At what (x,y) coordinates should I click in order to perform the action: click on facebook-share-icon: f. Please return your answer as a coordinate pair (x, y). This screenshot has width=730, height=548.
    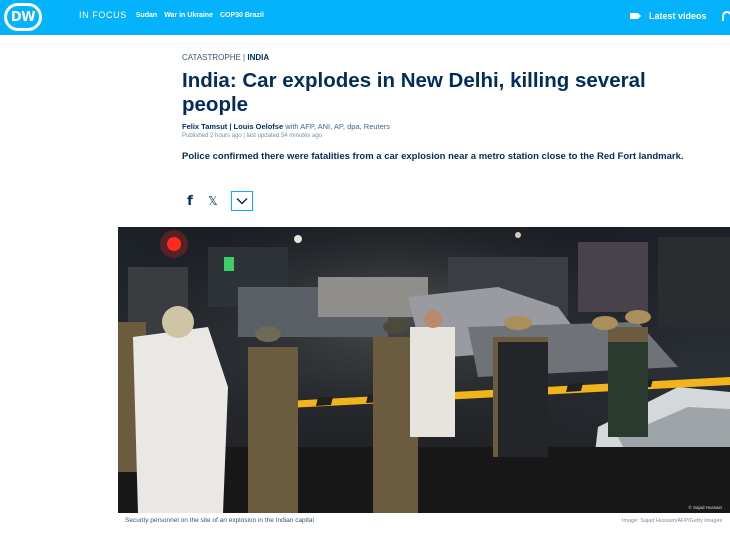
    Looking at the image, I should click on (190, 201).